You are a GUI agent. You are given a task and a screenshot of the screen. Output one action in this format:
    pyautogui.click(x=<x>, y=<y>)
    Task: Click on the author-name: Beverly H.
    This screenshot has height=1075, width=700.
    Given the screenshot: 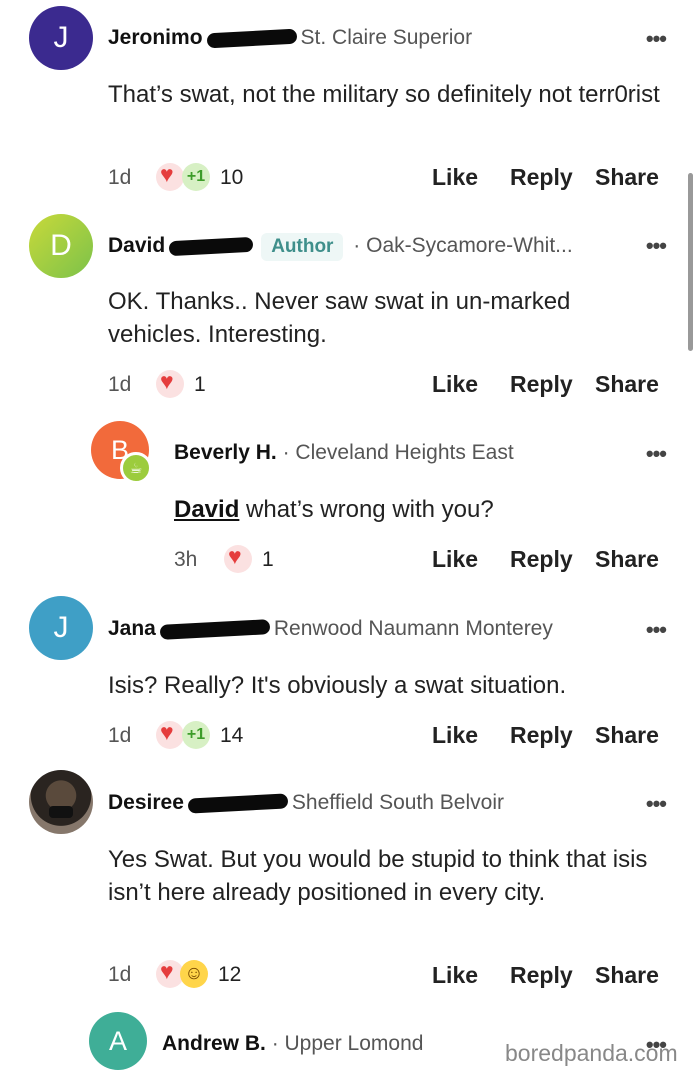 What is the action you would take?
    pyautogui.click(x=225, y=452)
    